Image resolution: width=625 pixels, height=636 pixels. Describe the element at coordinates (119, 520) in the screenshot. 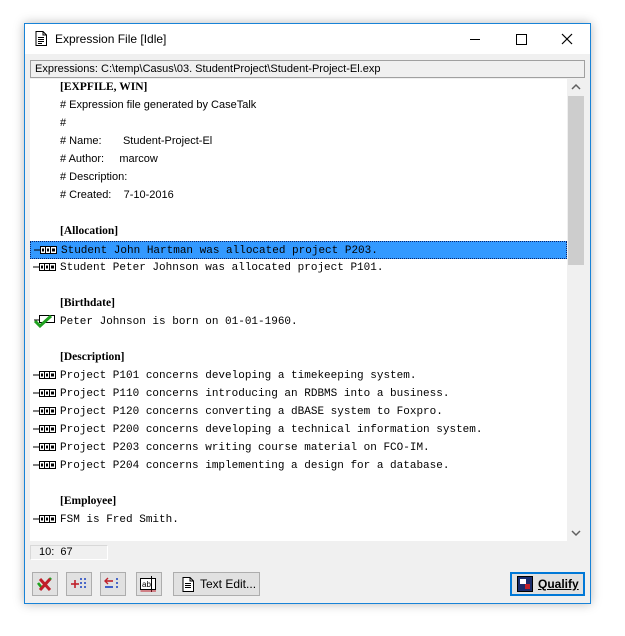

I see `fact-text: FSM is Fred Smith.` at that location.